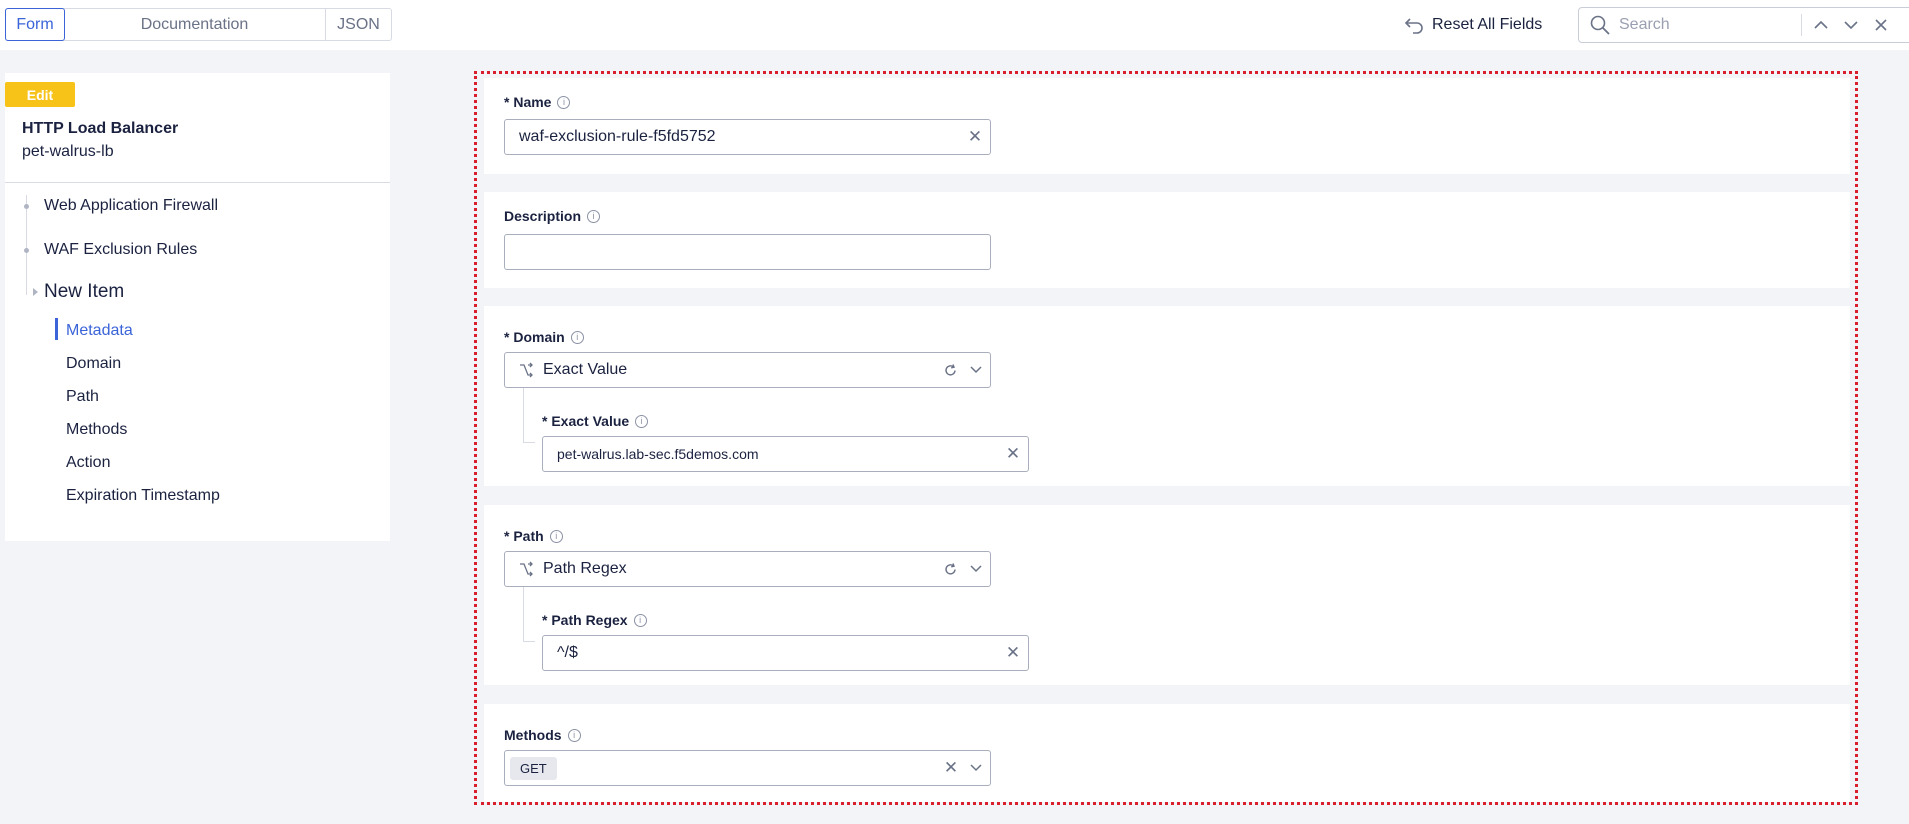 Image resolution: width=1909 pixels, height=824 pixels. I want to click on name-label: * Name i, so click(537, 102).